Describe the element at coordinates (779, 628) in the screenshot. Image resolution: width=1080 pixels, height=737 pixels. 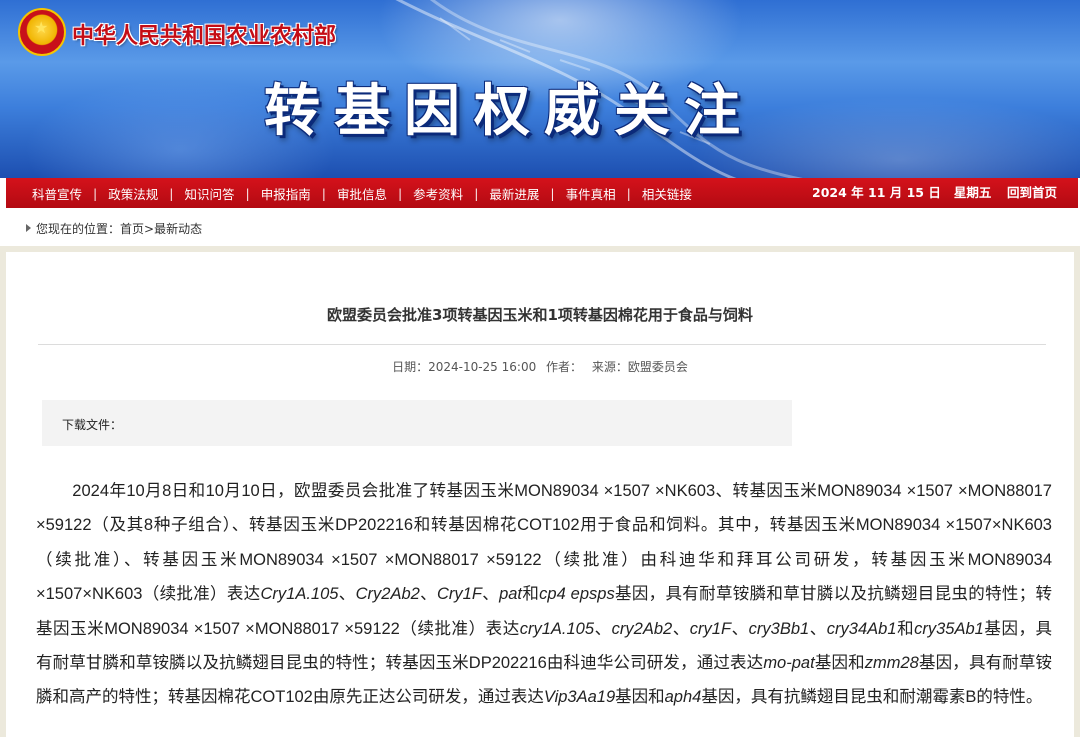
I see `gene-name: cry3Bb1` at that location.